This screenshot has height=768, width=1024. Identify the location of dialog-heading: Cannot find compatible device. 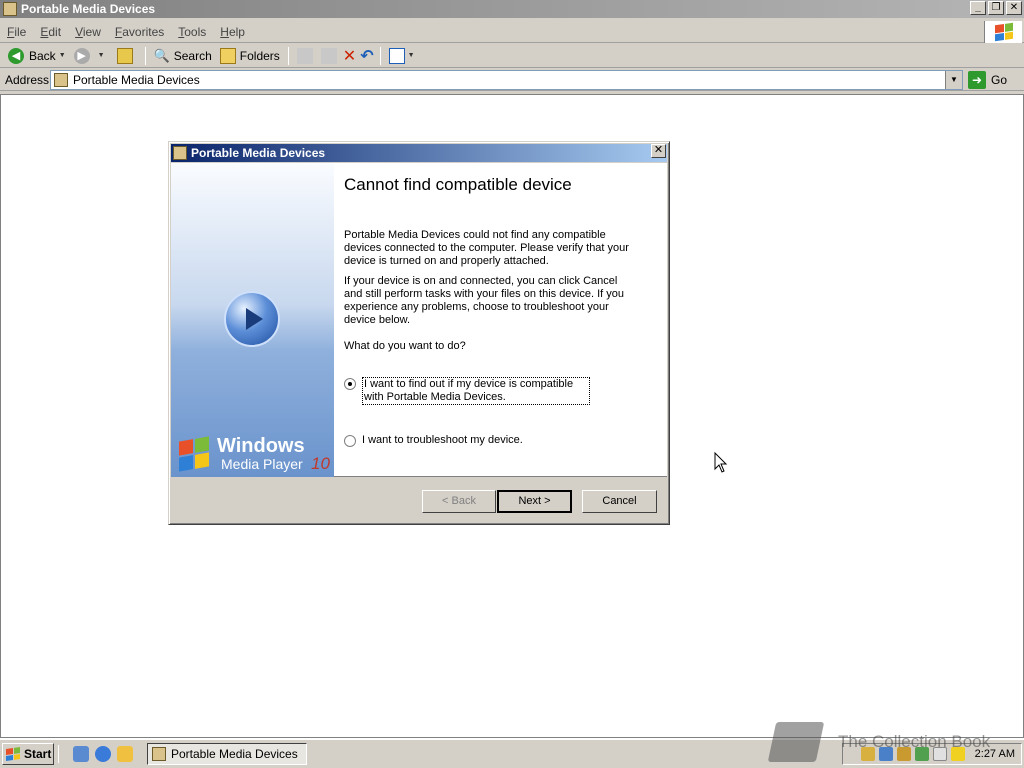
(458, 184).